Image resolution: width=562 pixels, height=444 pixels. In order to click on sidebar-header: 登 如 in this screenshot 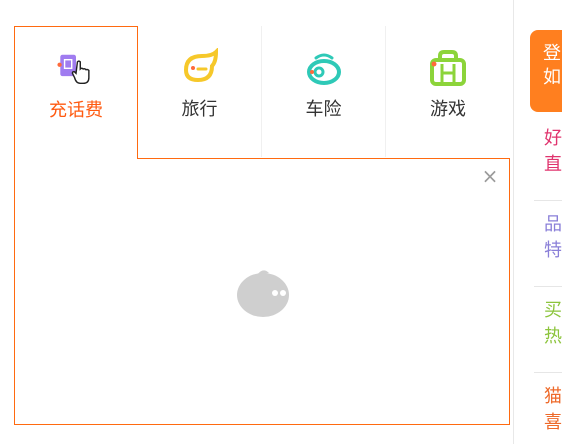, I will do `click(546, 71)`.